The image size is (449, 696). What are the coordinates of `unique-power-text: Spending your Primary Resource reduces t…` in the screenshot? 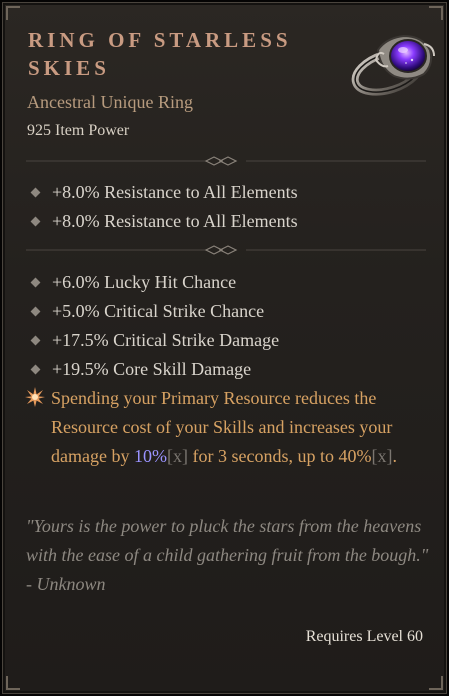 It's located at (224, 427).